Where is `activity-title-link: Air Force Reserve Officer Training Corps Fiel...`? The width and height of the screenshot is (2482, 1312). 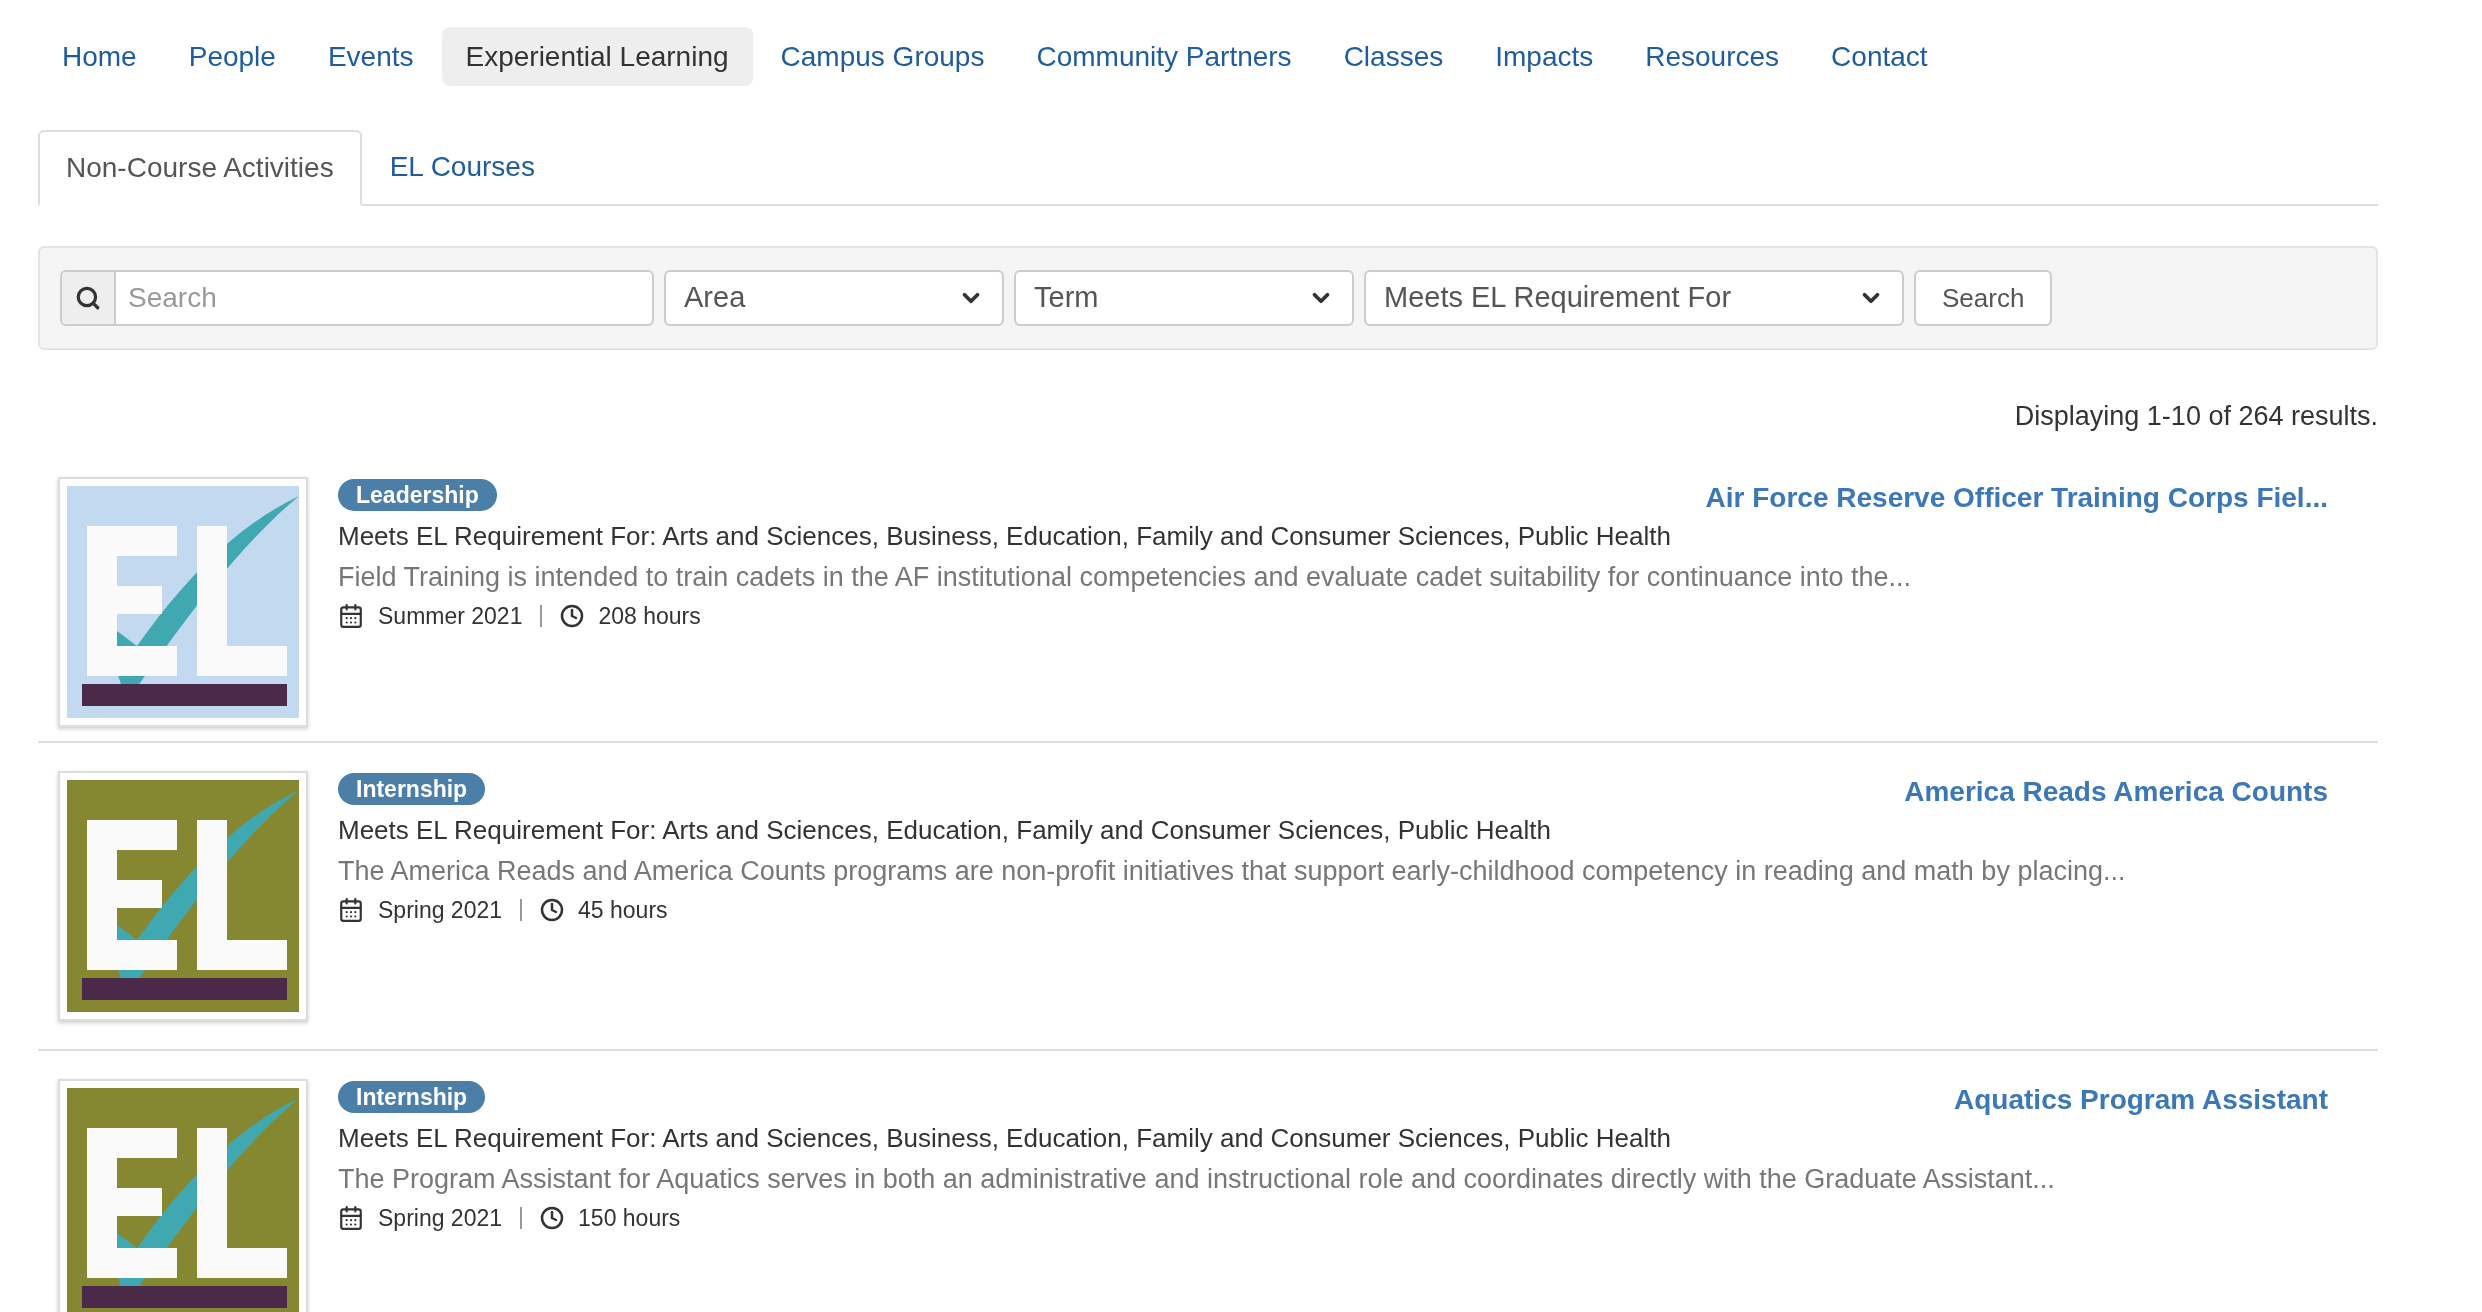
activity-title-link: Air Force Reserve Officer Training Corps Fiel... is located at coordinates (2016, 497).